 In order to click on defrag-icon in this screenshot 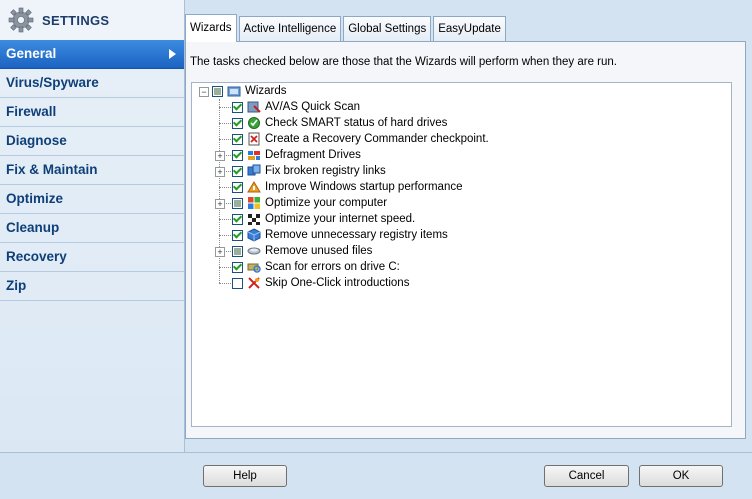, I will do `click(254, 155)`.